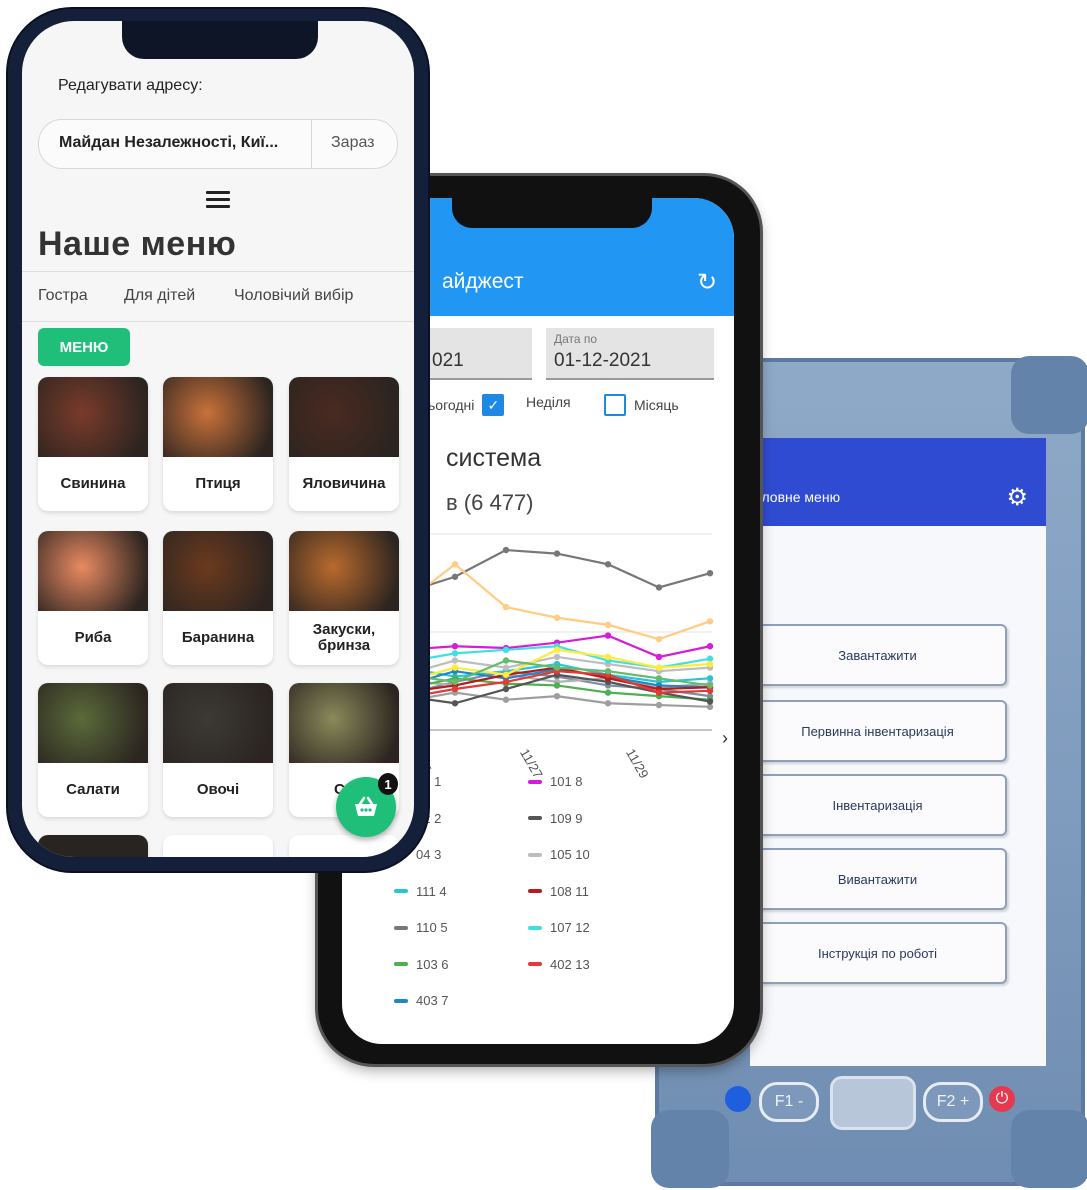 Image resolution: width=1087 pixels, height=1190 pixels. What do you see at coordinates (344, 598) in the screenshot?
I see `category-card: Закуски, бринза` at bounding box center [344, 598].